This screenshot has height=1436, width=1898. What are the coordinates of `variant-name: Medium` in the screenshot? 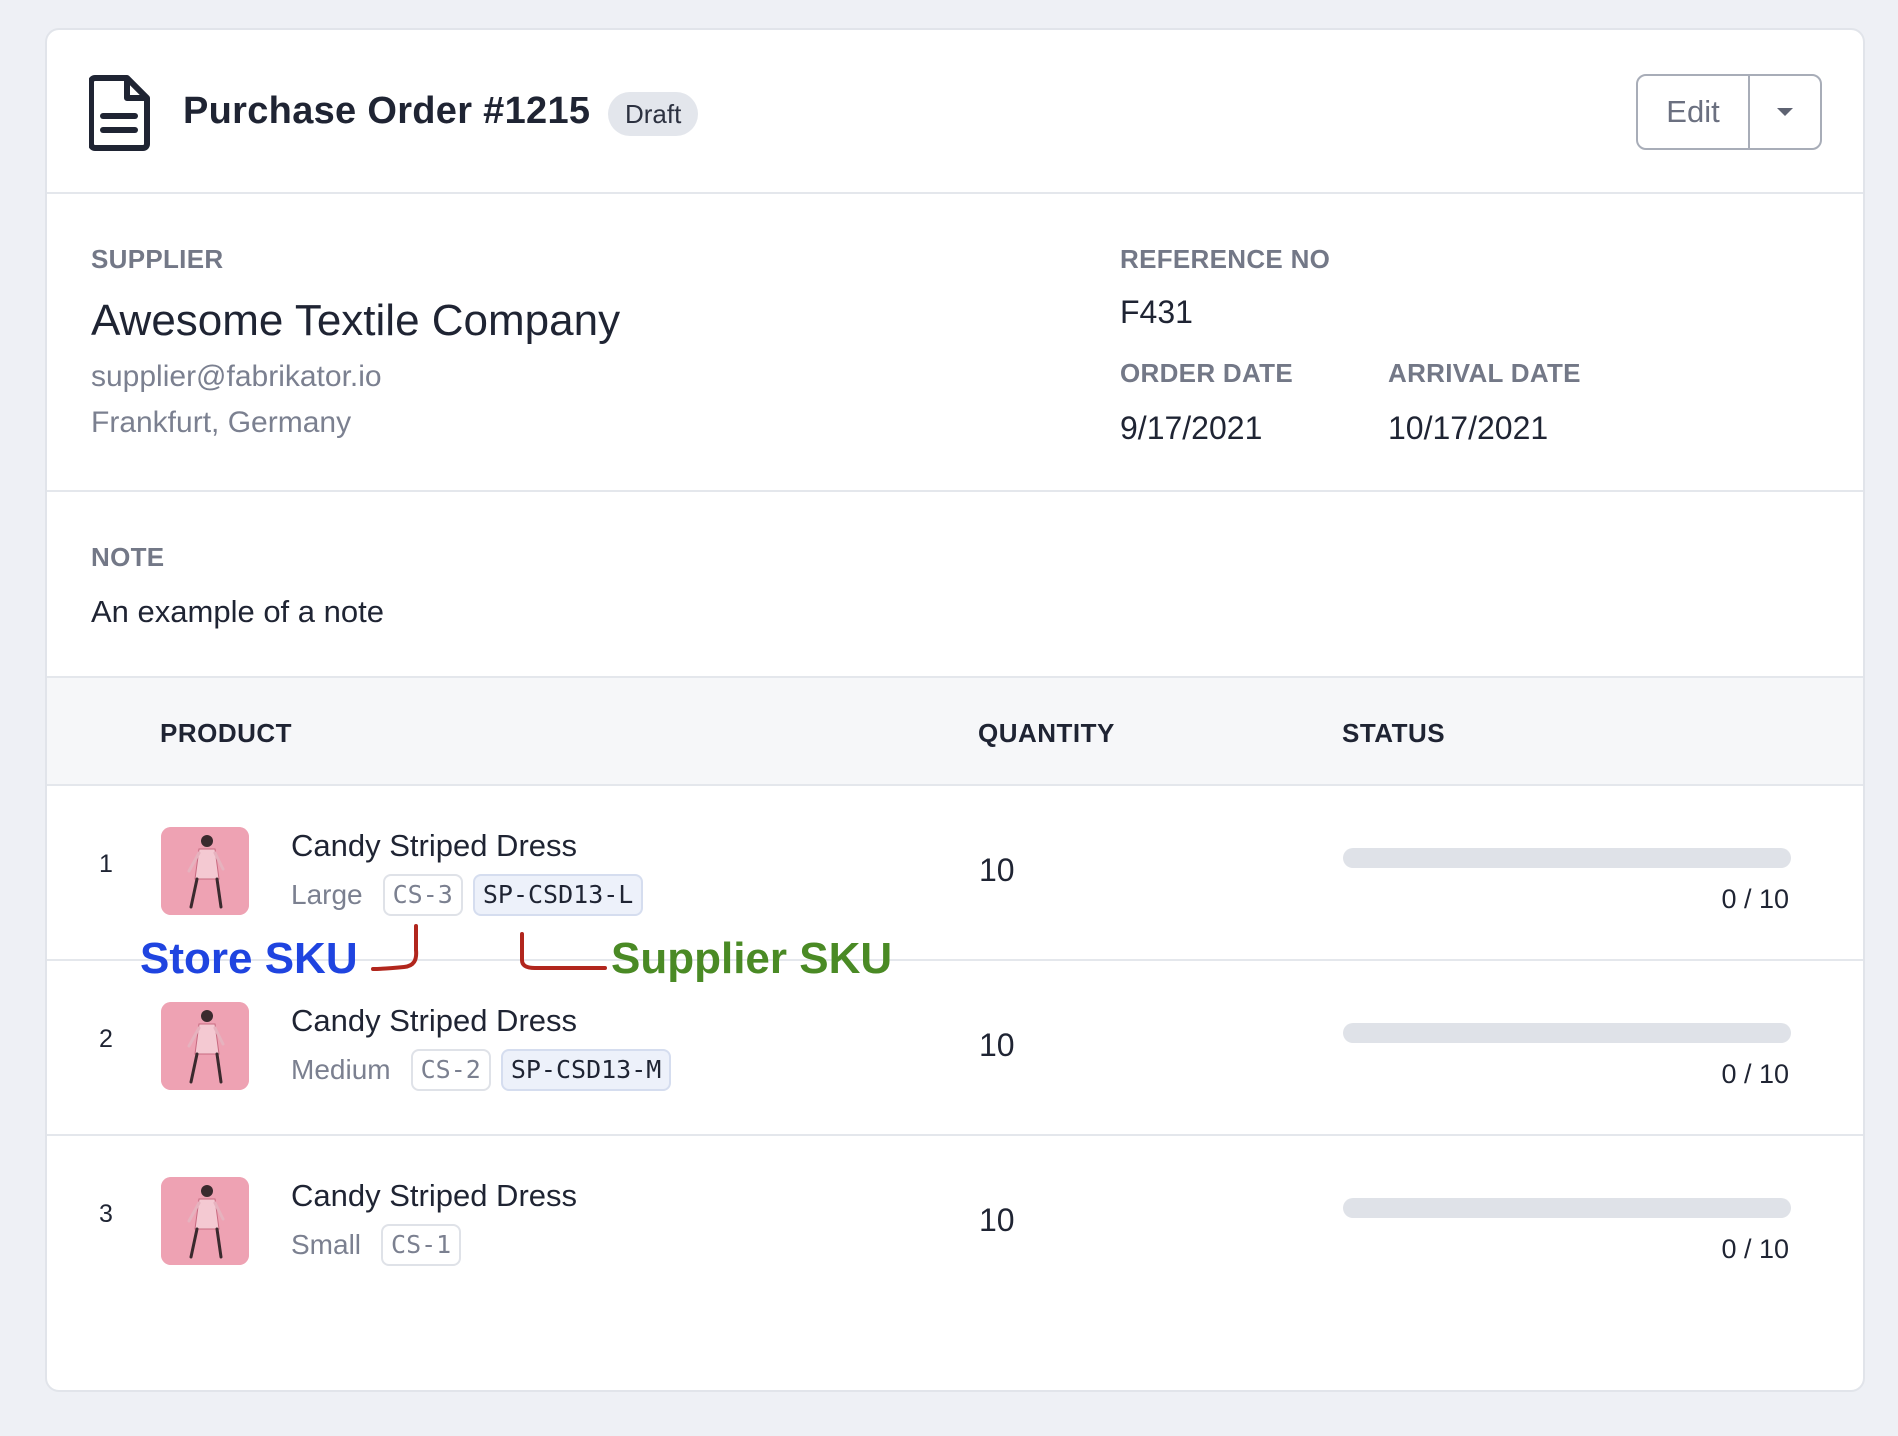 It's located at (341, 1069).